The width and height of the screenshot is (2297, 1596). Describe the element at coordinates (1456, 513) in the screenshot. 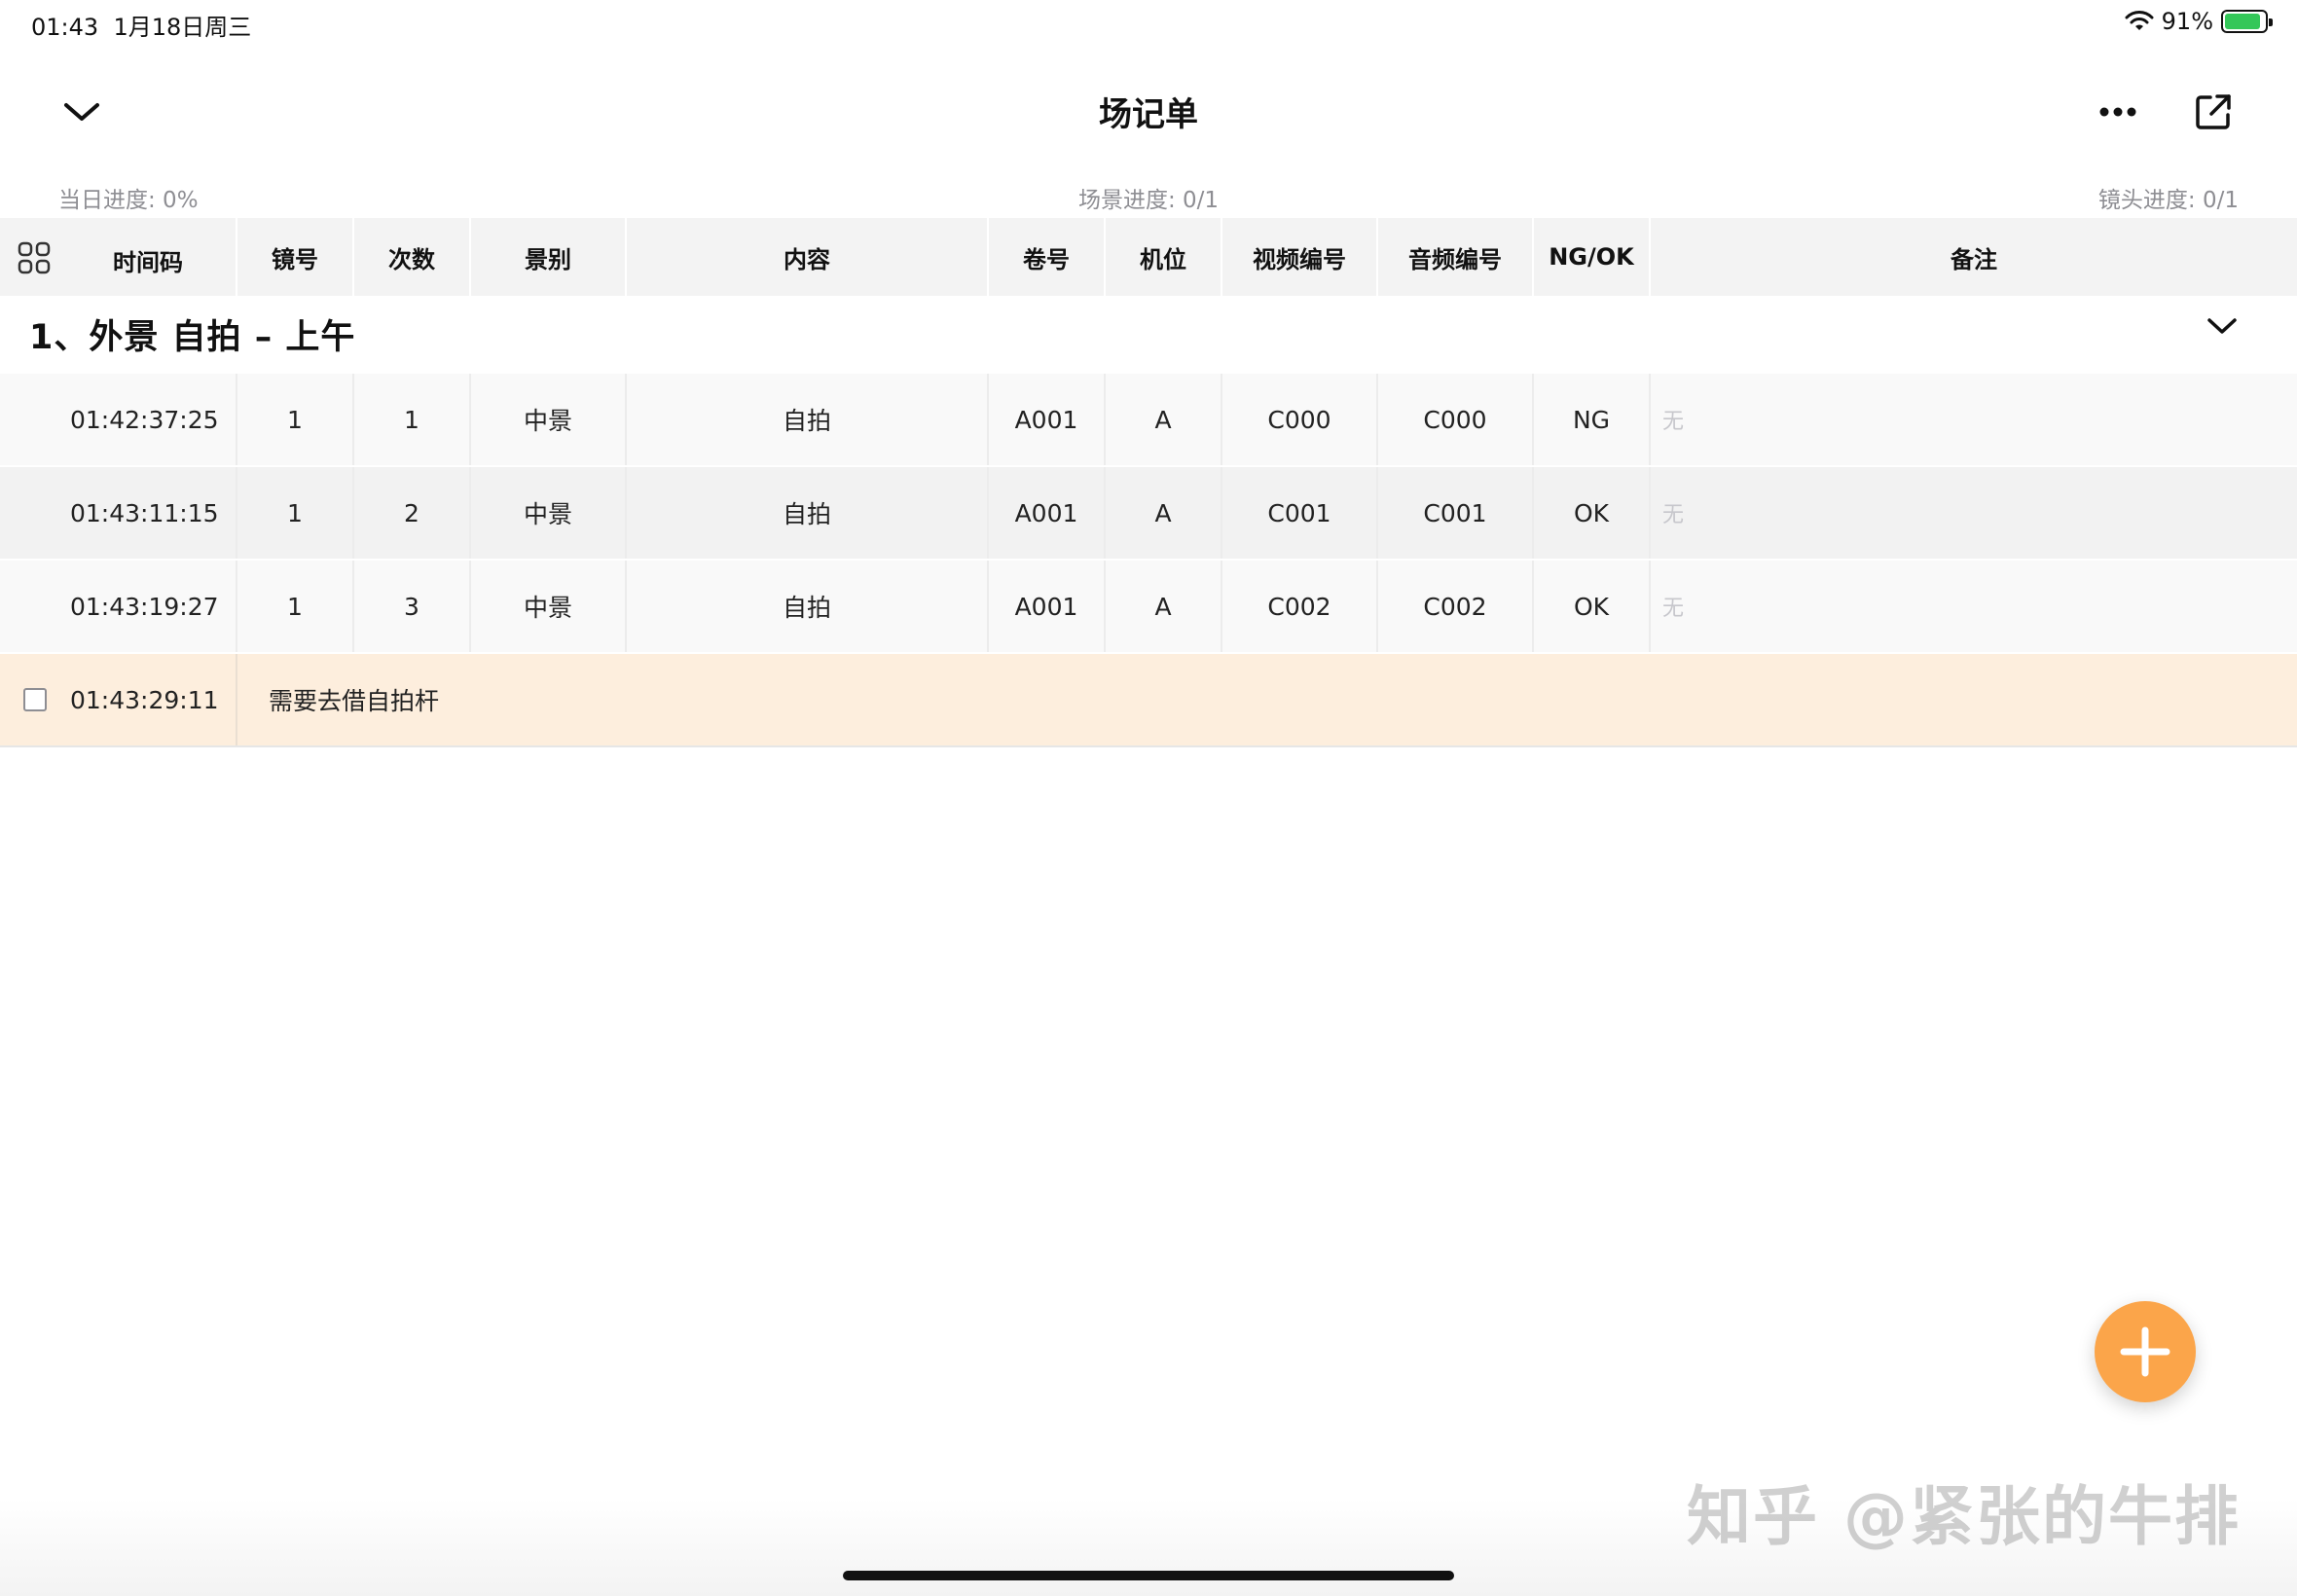

I see `cell-audio-id: C001` at that location.